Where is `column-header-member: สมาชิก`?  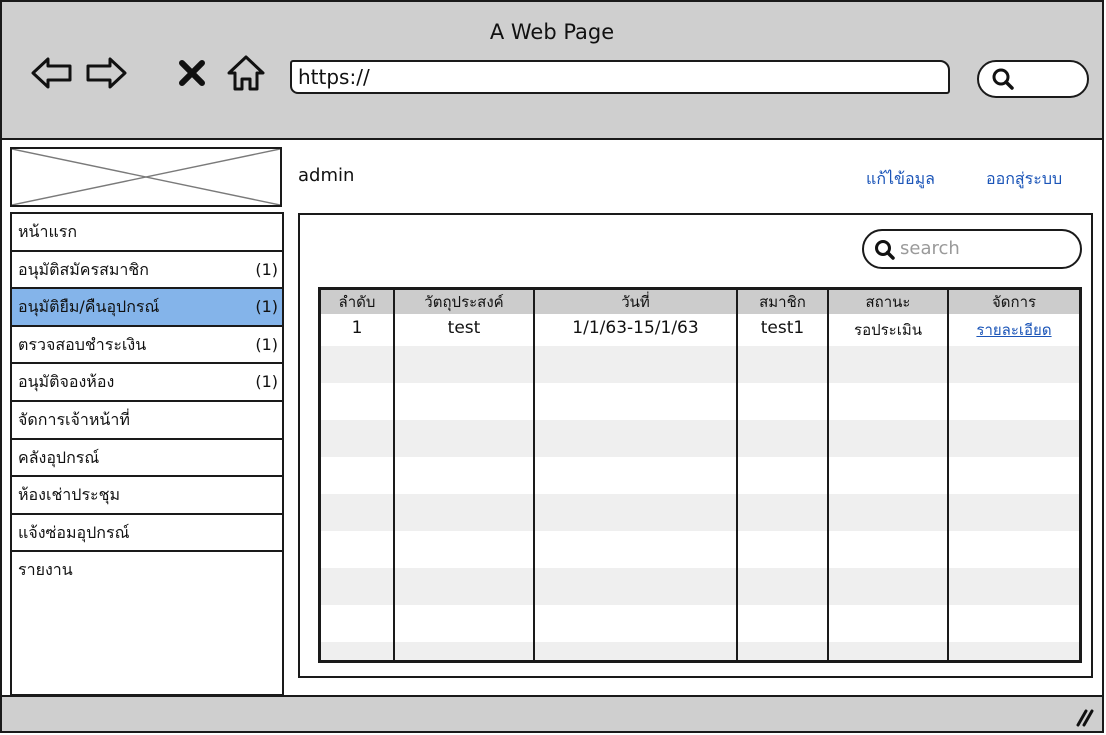 column-header-member: สมาชิก is located at coordinates (782, 302).